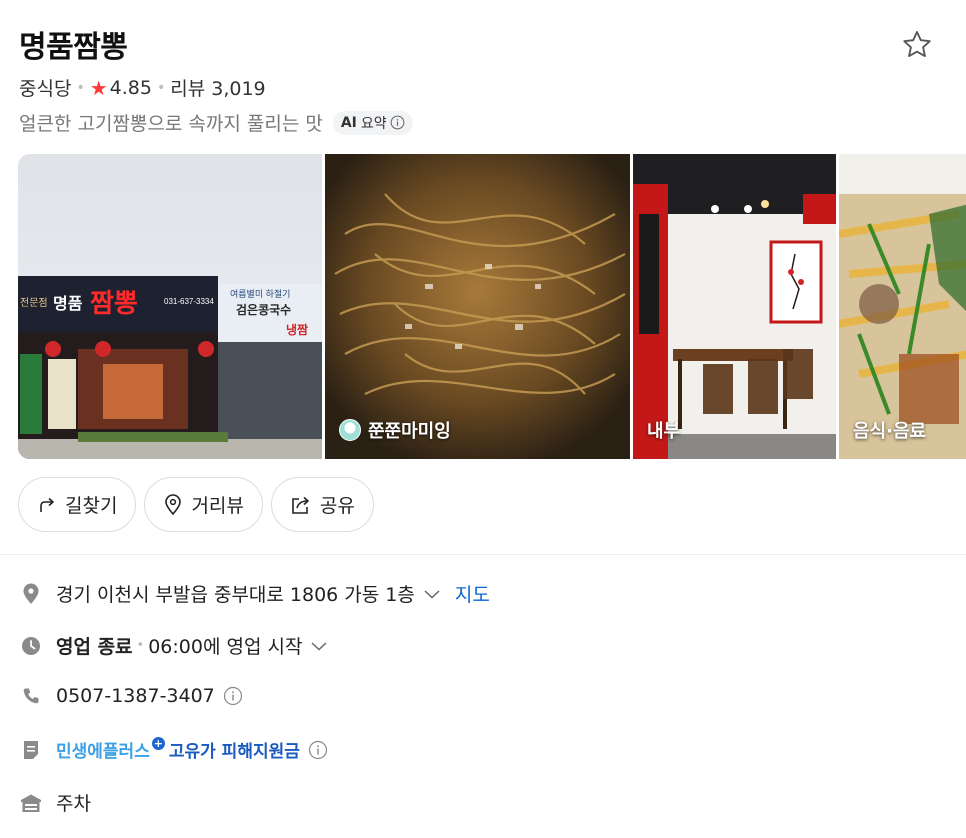  I want to click on banner-top: 여름별미 하절기, so click(260, 293).